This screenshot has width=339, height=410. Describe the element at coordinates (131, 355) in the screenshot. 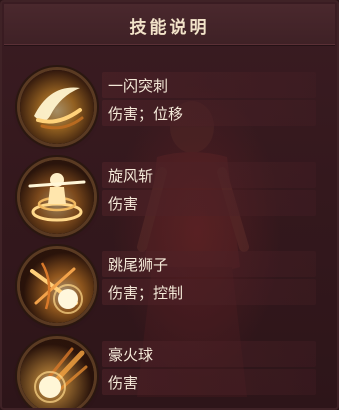

I see `skill-name: 豪火球` at that location.